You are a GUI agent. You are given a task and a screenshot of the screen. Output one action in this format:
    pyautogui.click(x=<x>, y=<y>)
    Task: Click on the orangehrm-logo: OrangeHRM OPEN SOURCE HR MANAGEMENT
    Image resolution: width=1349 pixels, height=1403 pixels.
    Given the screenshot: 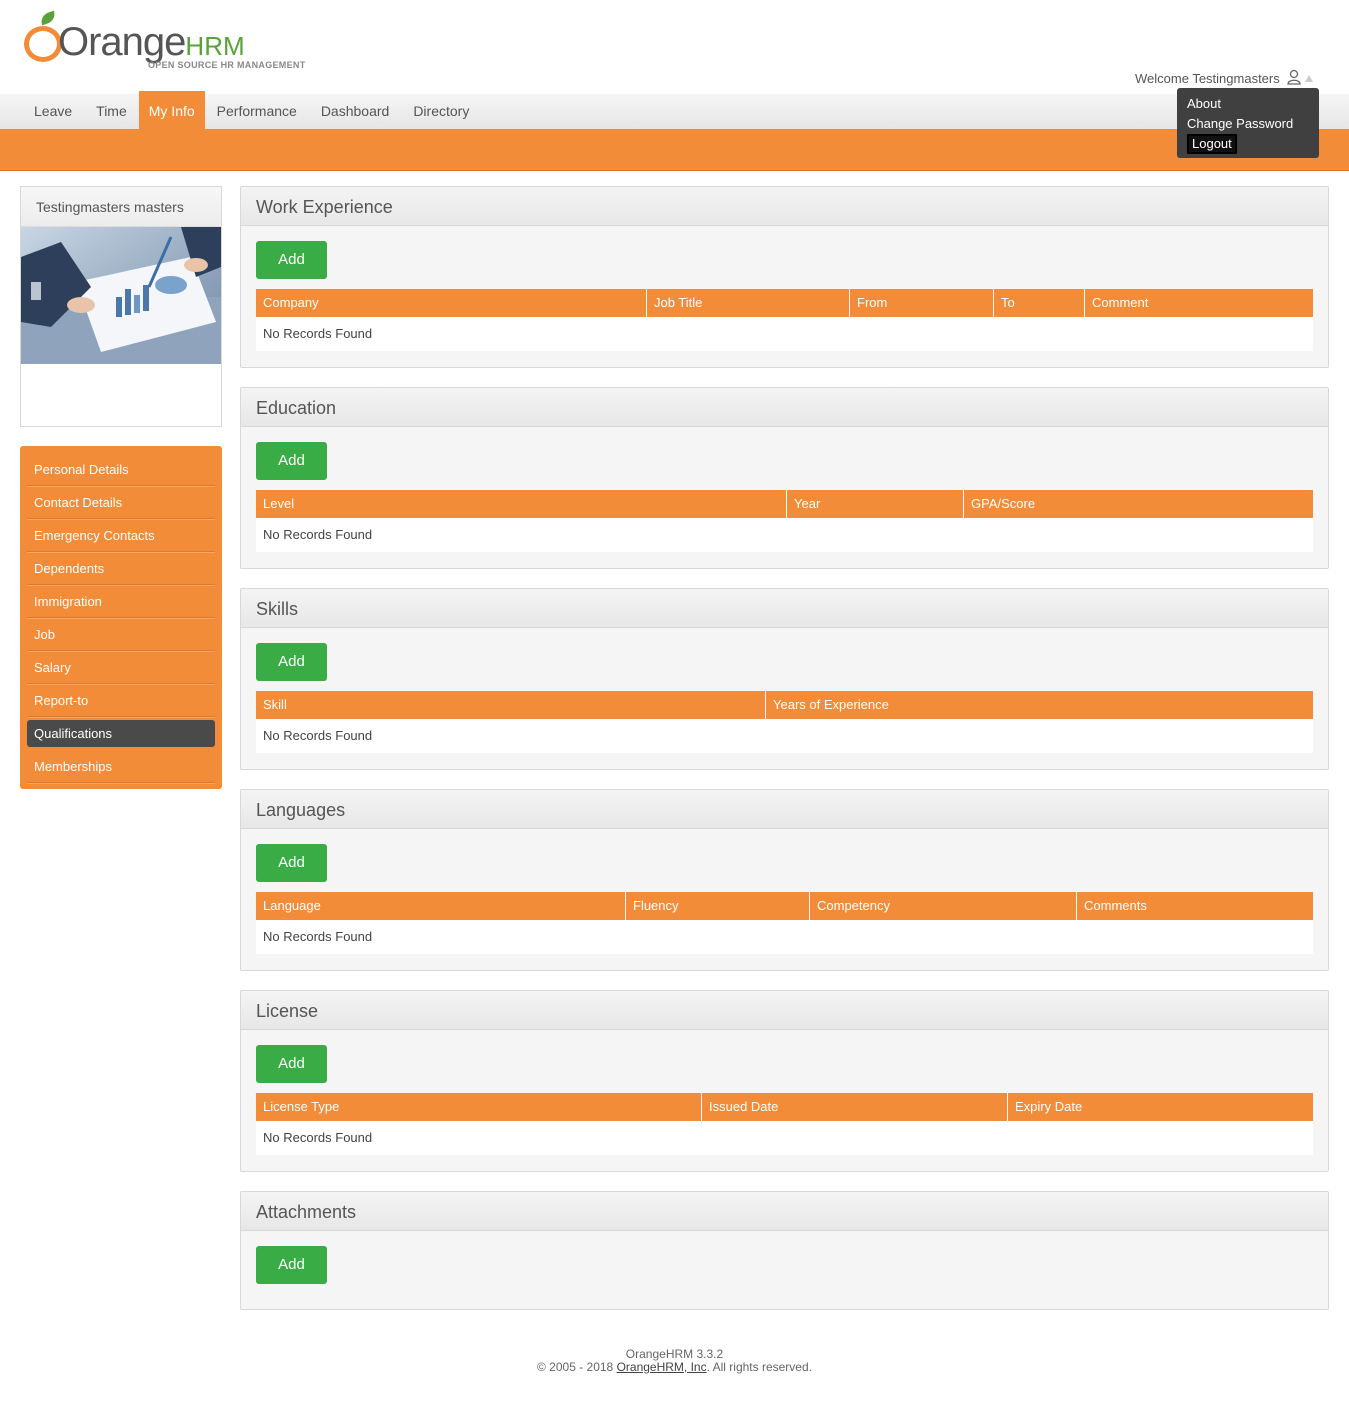 What is the action you would take?
    pyautogui.click(x=169, y=41)
    